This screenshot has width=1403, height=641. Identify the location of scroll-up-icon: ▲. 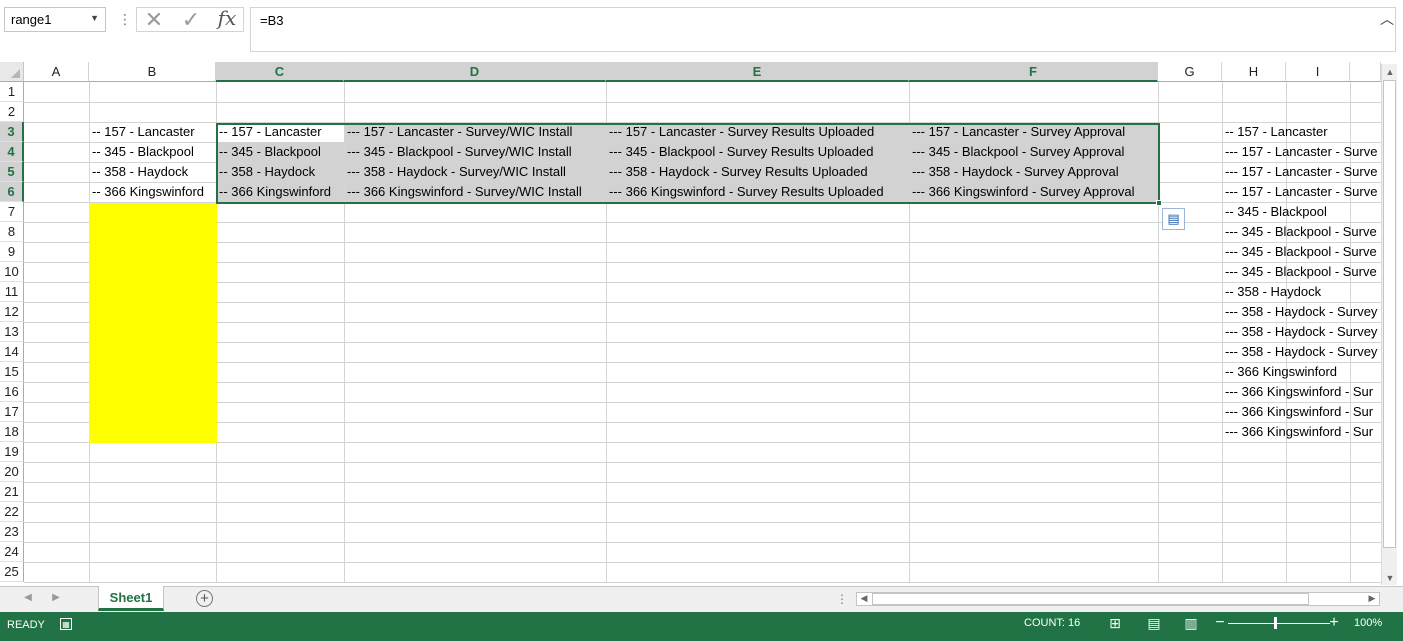
(1390, 72).